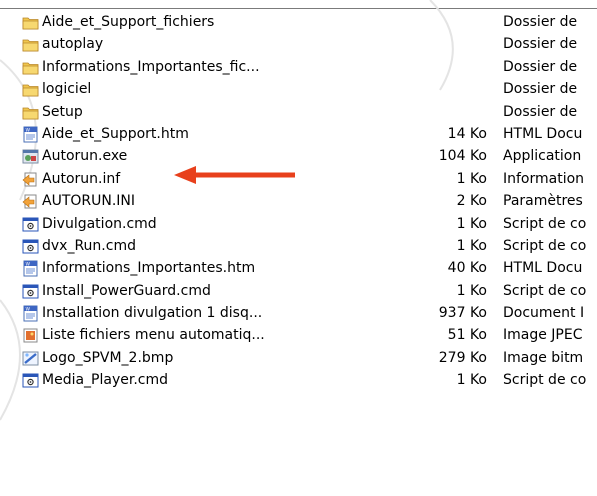 Image resolution: width=597 pixels, height=496 pixels. I want to click on file-size: 14 Ko, so click(467, 133).